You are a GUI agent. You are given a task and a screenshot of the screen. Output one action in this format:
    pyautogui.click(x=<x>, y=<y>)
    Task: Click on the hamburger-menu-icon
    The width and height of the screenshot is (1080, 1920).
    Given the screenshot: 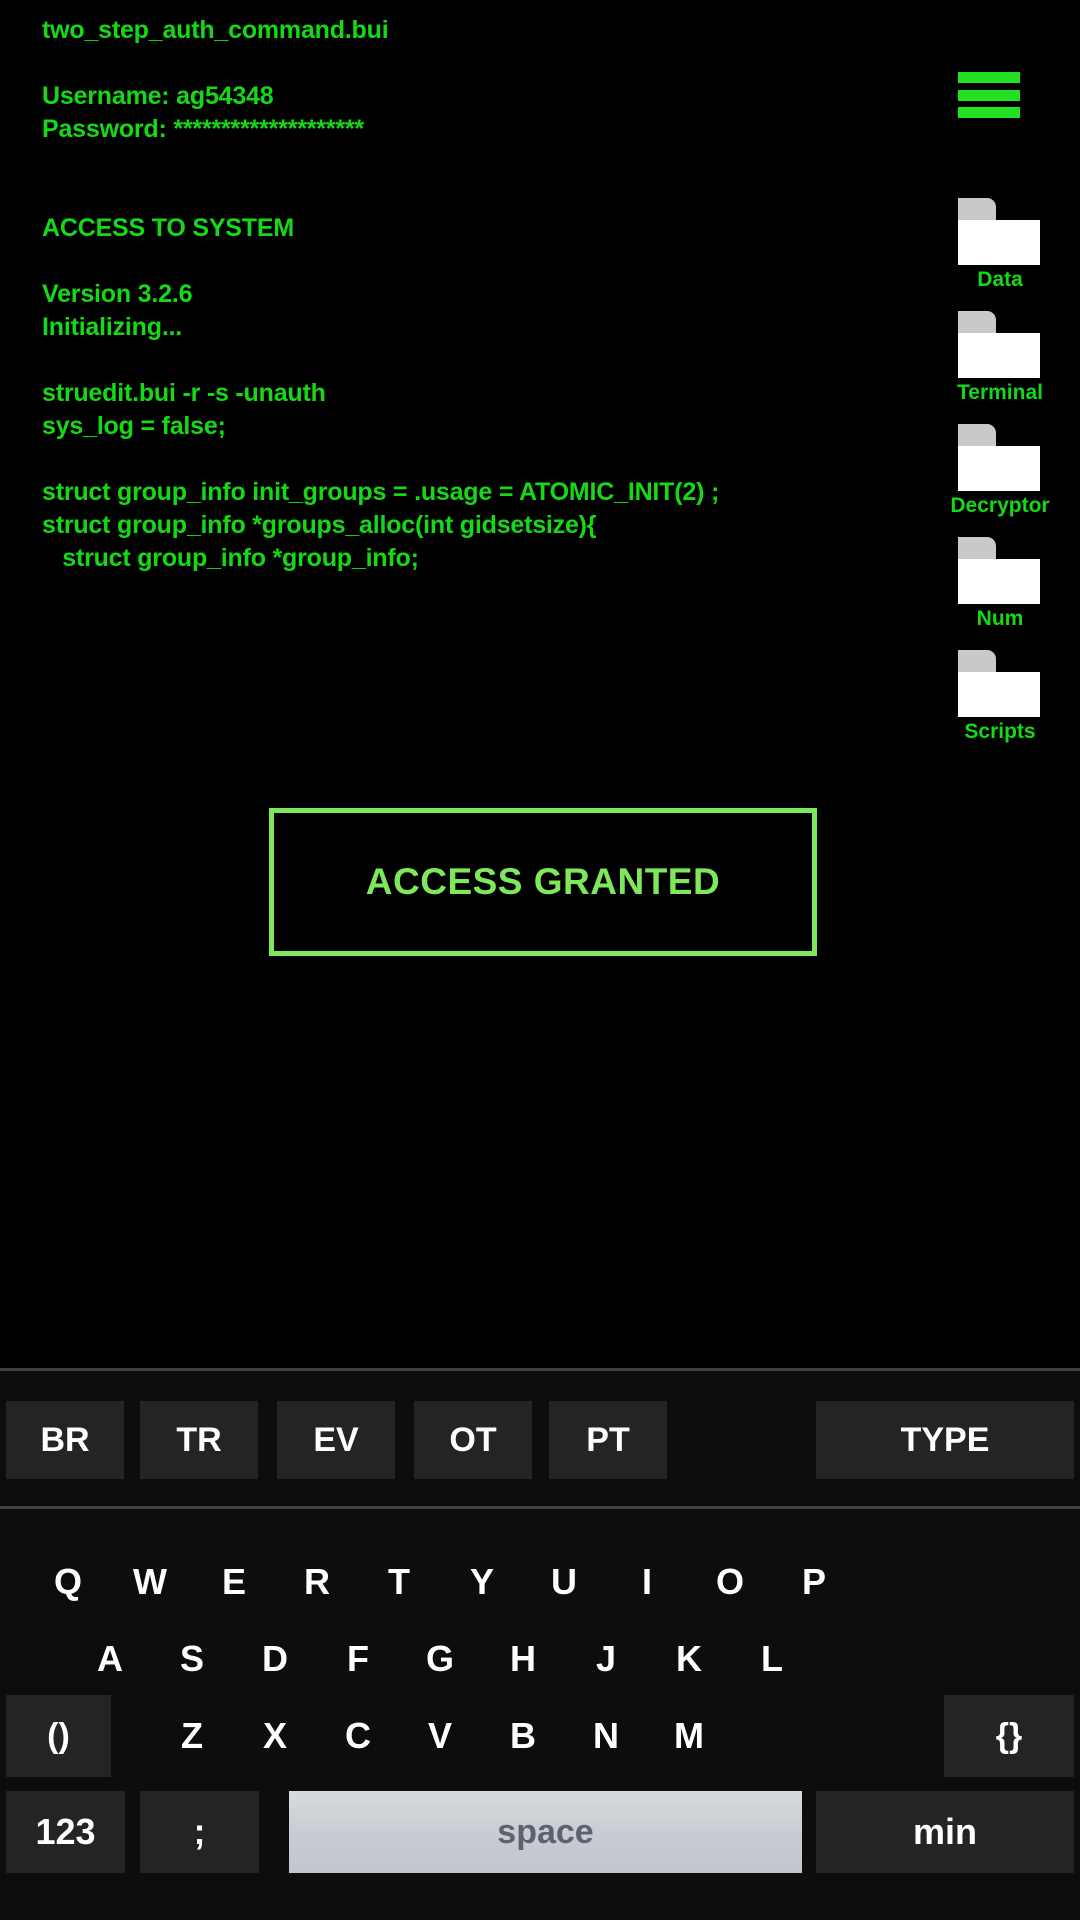 What is the action you would take?
    pyautogui.click(x=989, y=95)
    